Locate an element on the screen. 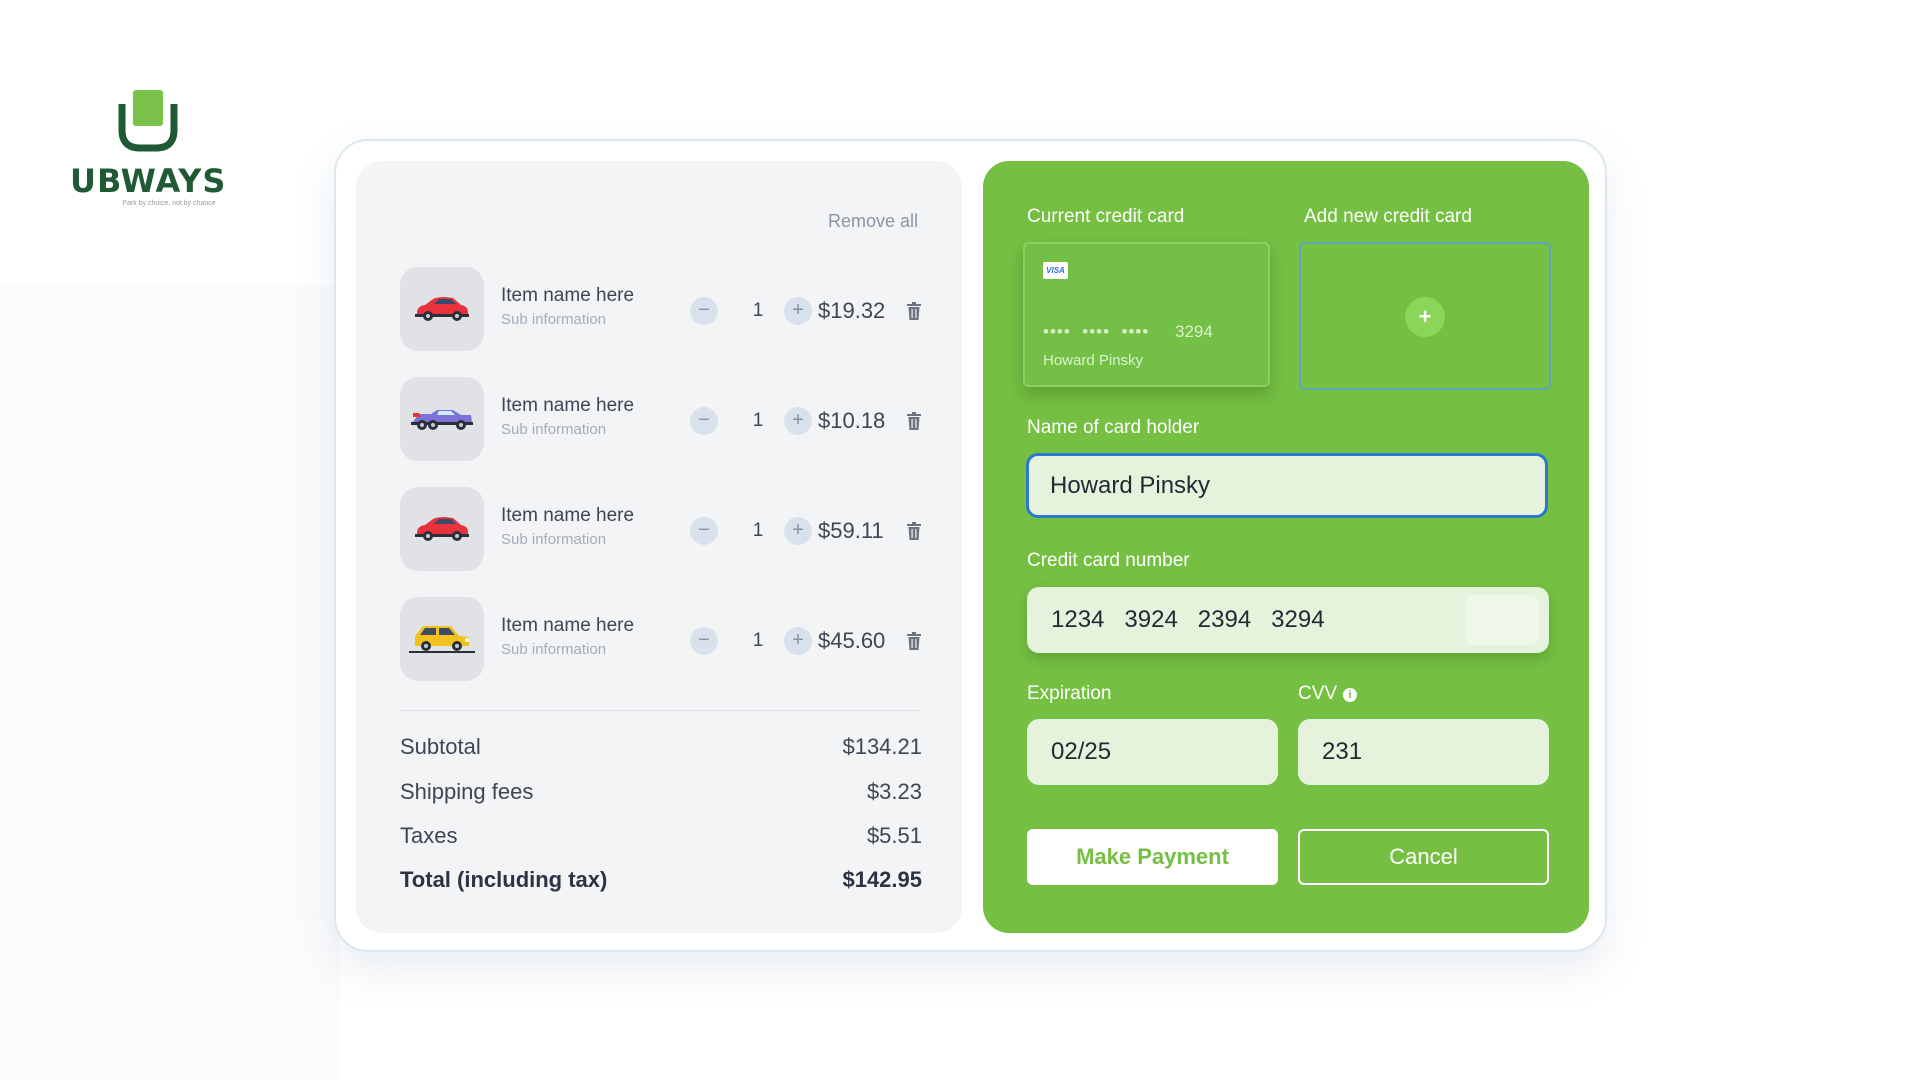 The image size is (1920, 1080). subtotal-value: $134.21 is located at coordinates (882, 746).